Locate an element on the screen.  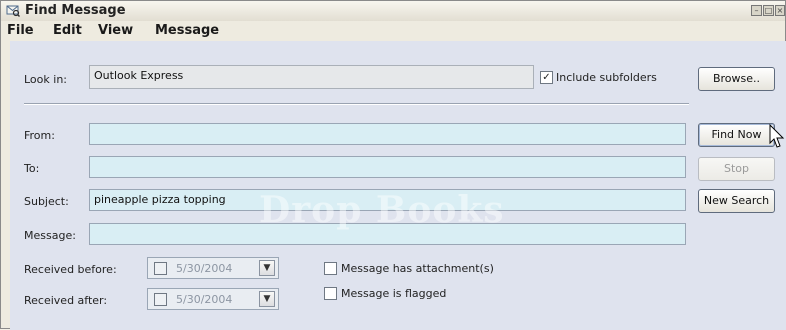
subject-field: pineapple pizza topping is located at coordinates (387, 200).